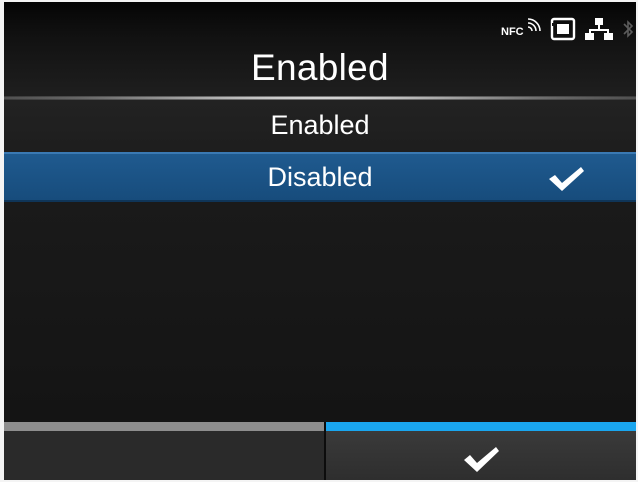  I want to click on bluetooth-icon, so click(628, 29).